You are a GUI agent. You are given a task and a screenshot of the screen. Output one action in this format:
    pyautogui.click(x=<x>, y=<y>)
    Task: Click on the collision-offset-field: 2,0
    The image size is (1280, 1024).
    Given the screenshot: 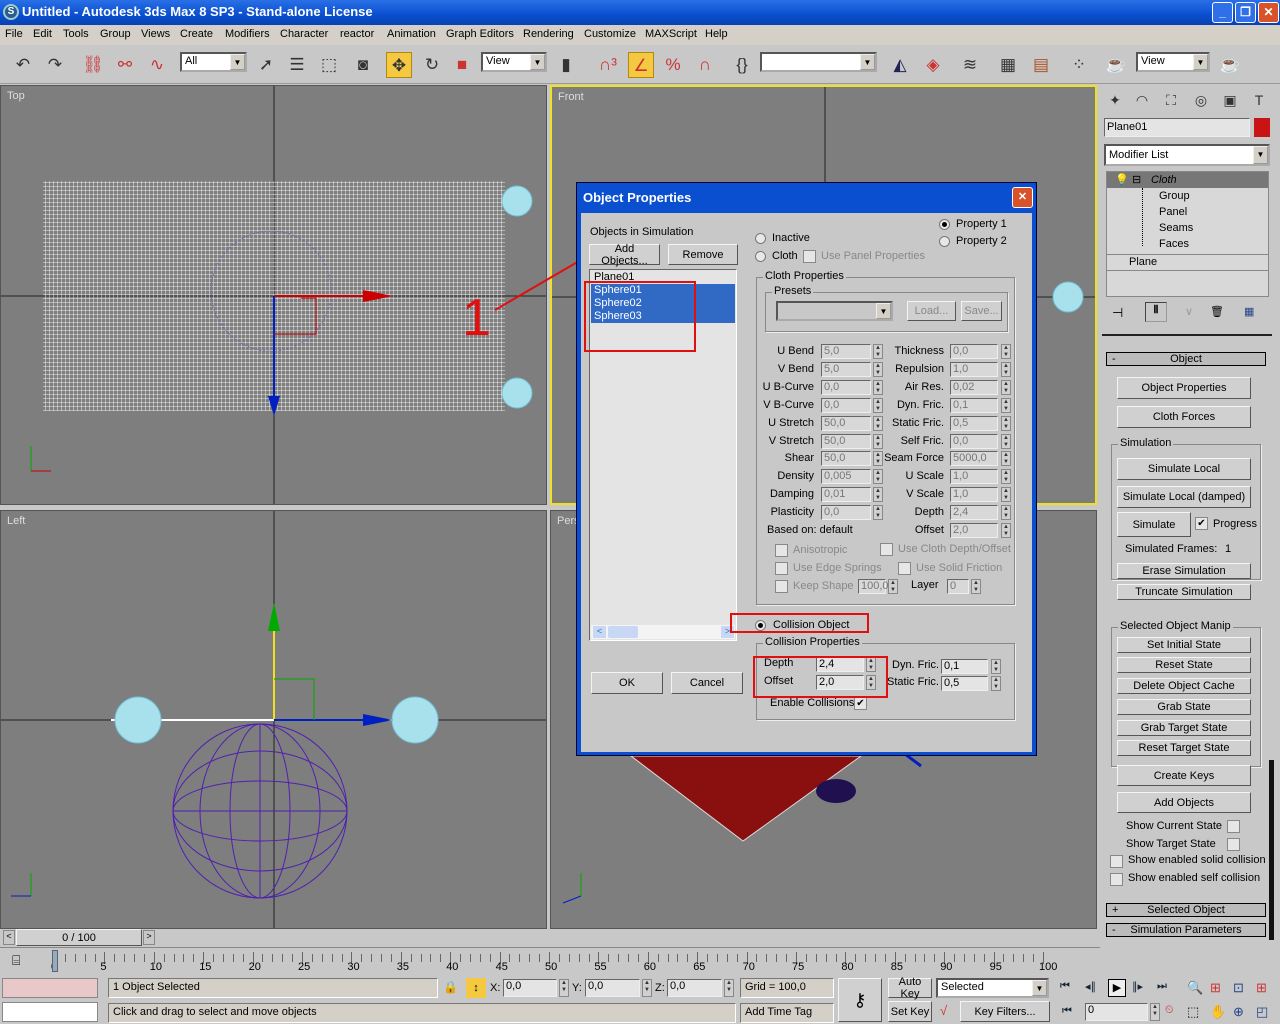 What is the action you would take?
    pyautogui.click(x=840, y=682)
    